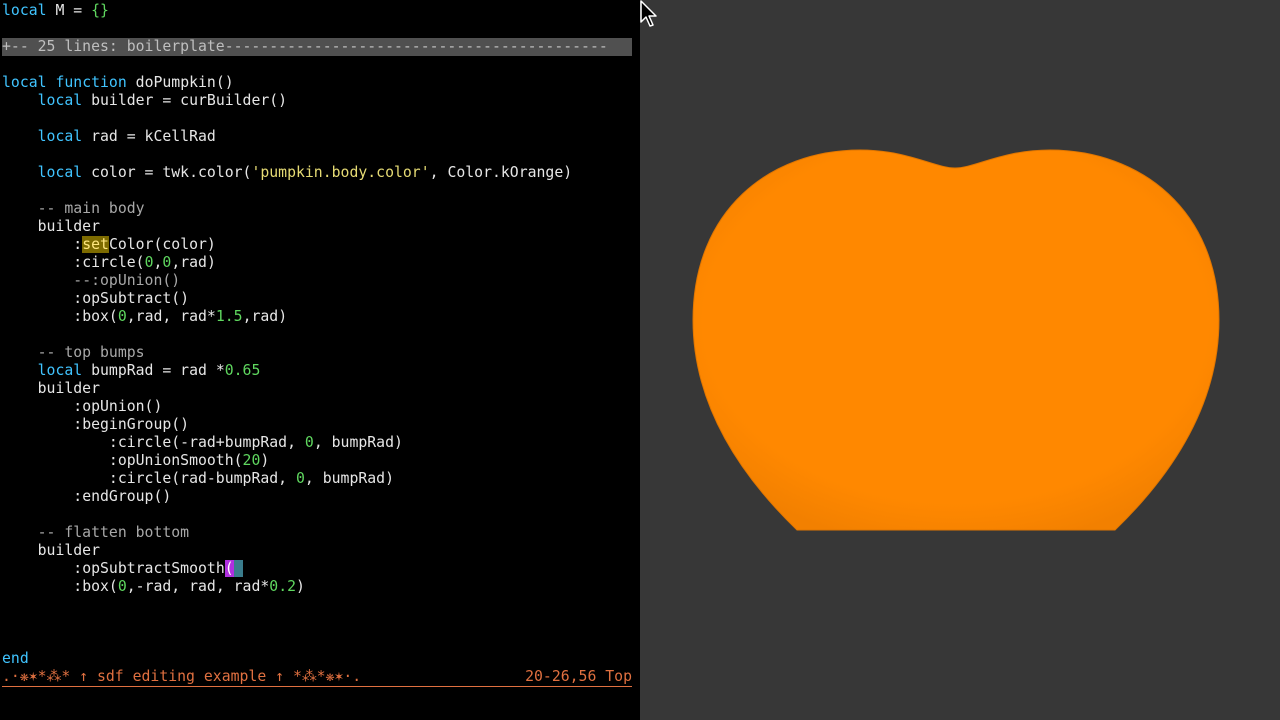  I want to click on code-line: end, so click(15, 658).